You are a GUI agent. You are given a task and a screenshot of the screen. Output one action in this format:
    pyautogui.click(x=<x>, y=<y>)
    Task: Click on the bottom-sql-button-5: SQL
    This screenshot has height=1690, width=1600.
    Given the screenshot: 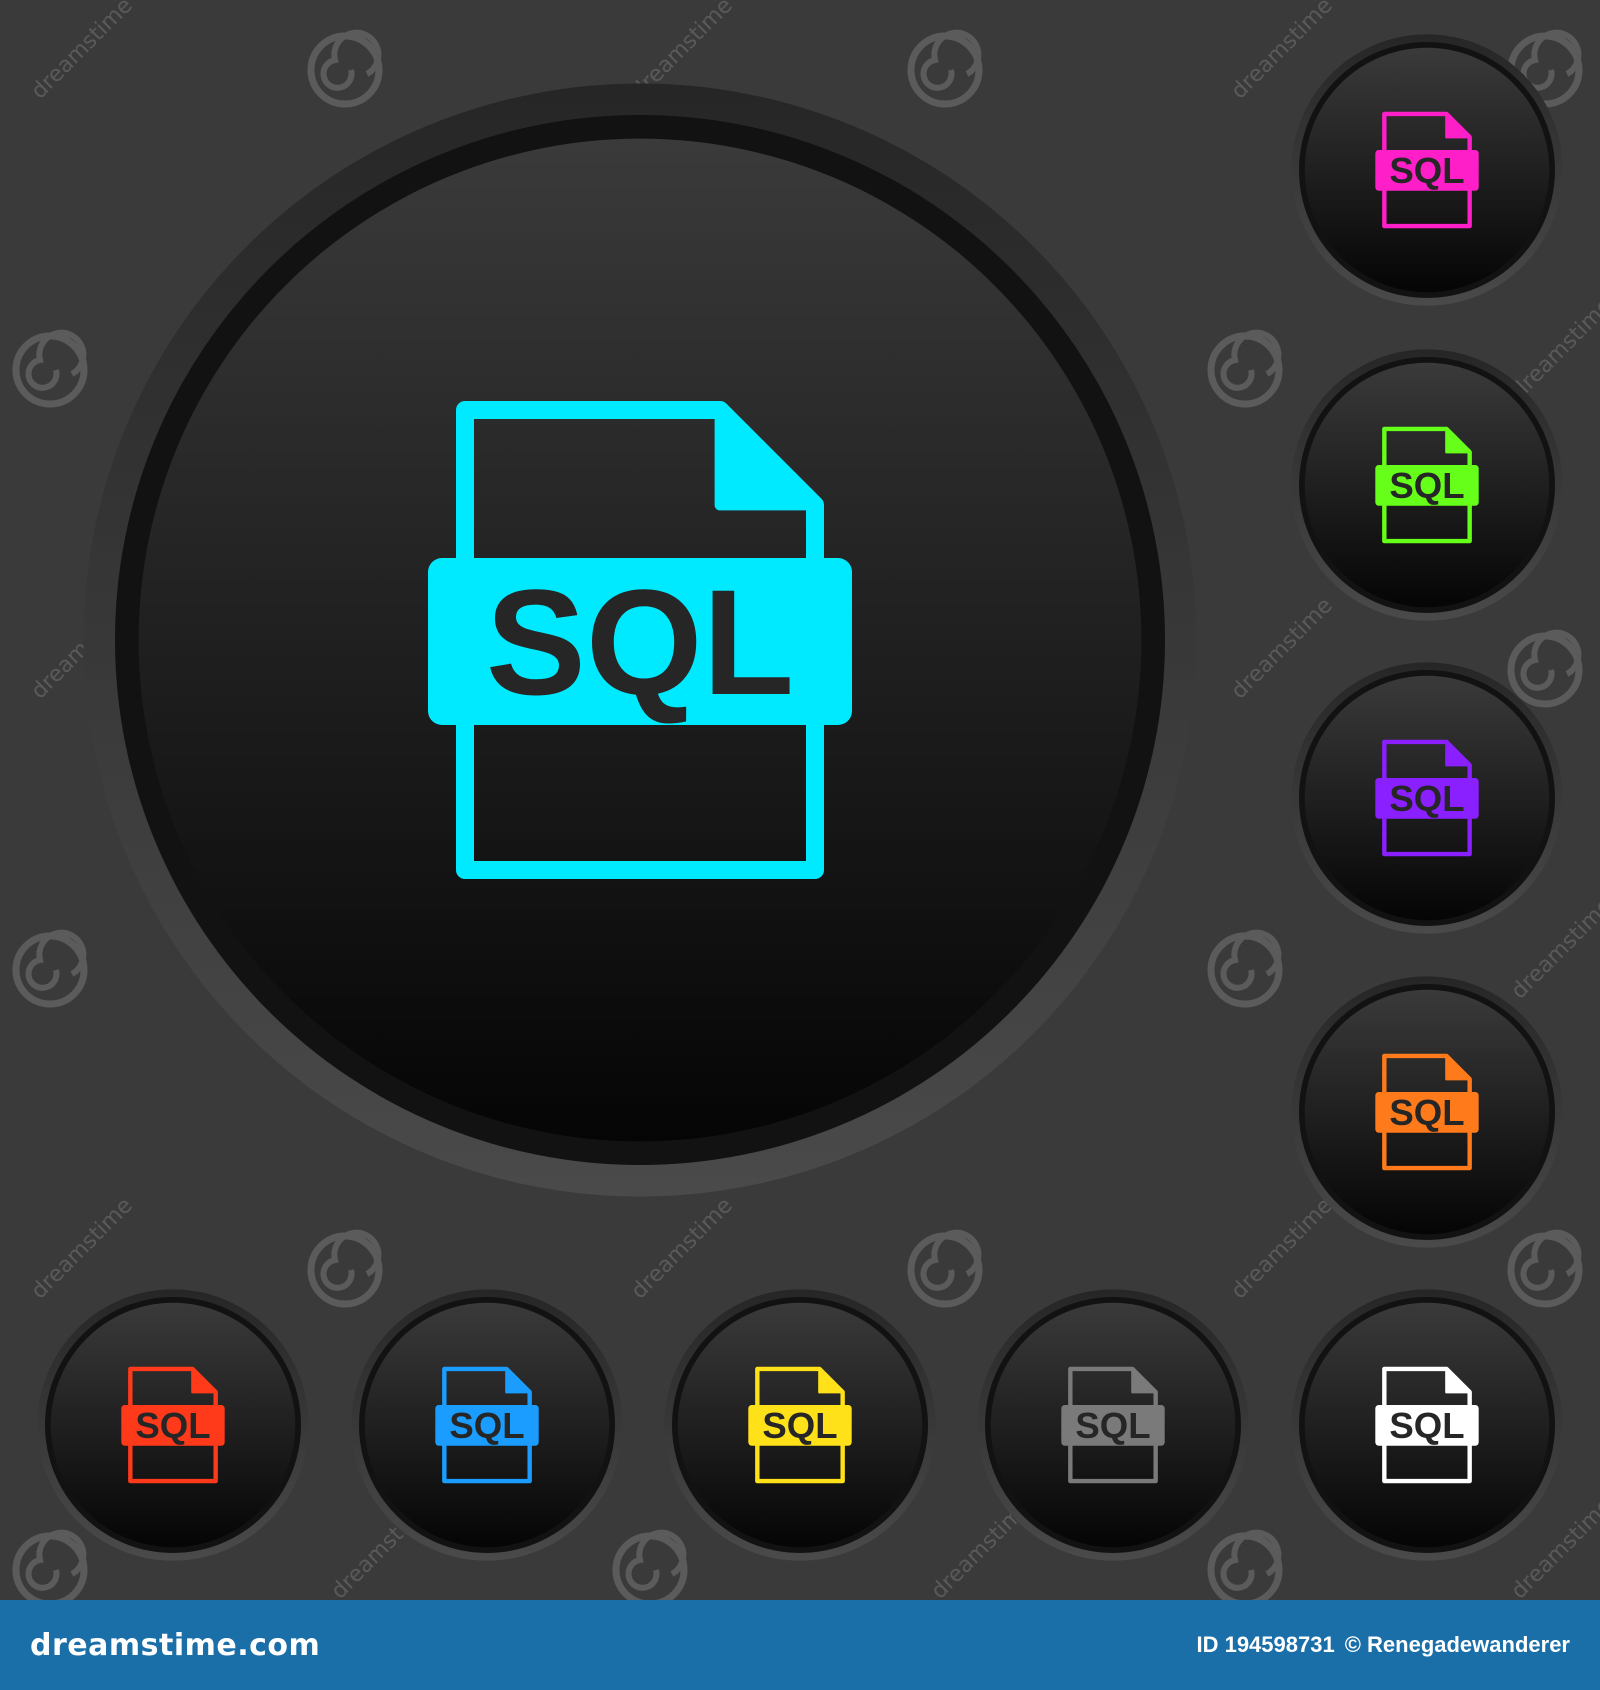 What is the action you would take?
    pyautogui.click(x=1427, y=1425)
    